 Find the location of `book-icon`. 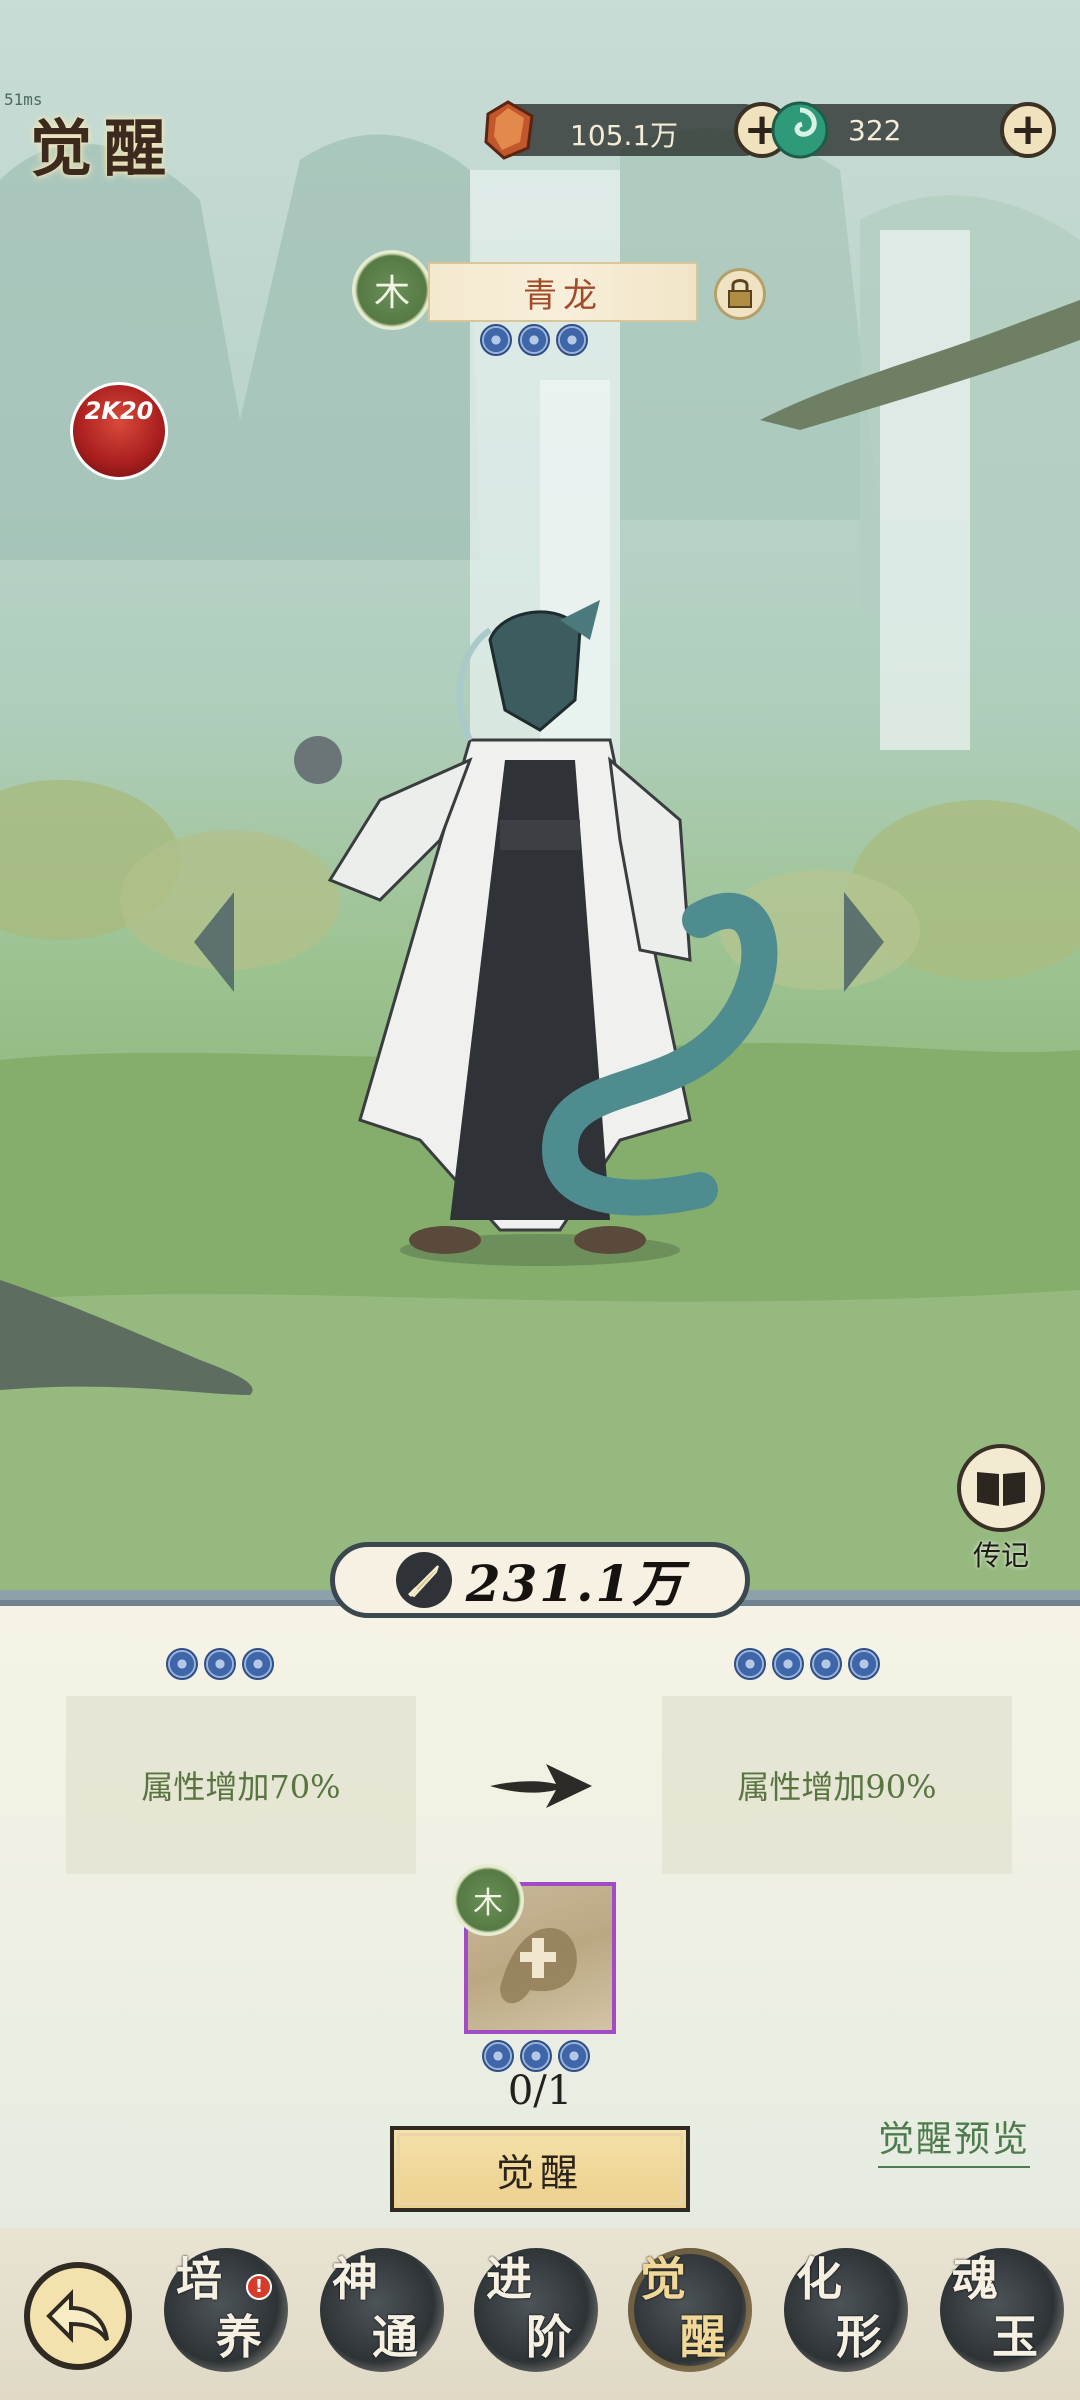

book-icon is located at coordinates (1001, 1488).